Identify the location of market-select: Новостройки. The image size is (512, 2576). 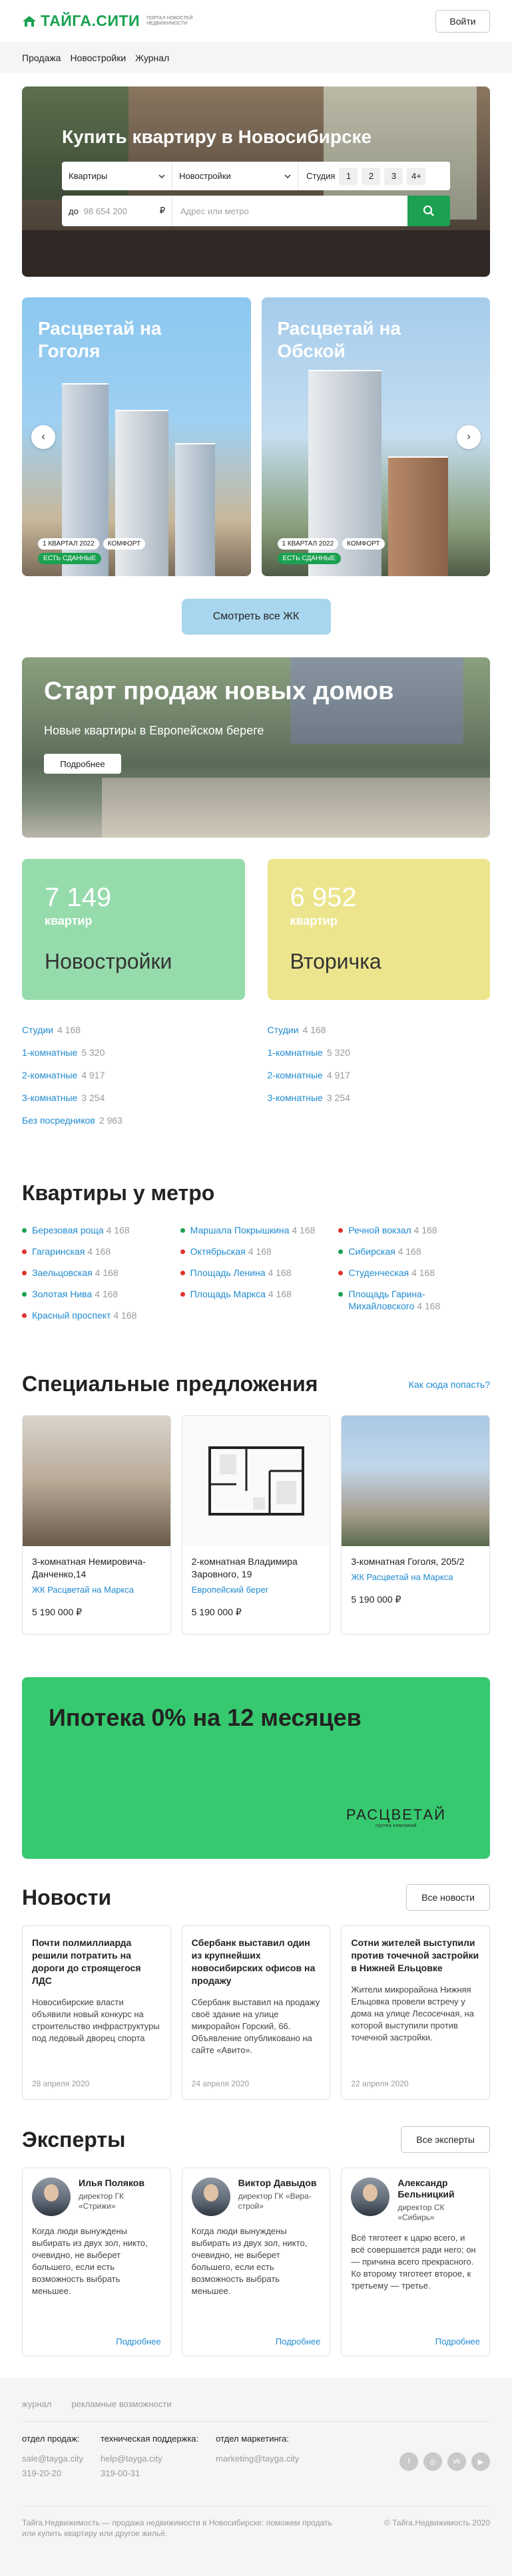
(235, 176).